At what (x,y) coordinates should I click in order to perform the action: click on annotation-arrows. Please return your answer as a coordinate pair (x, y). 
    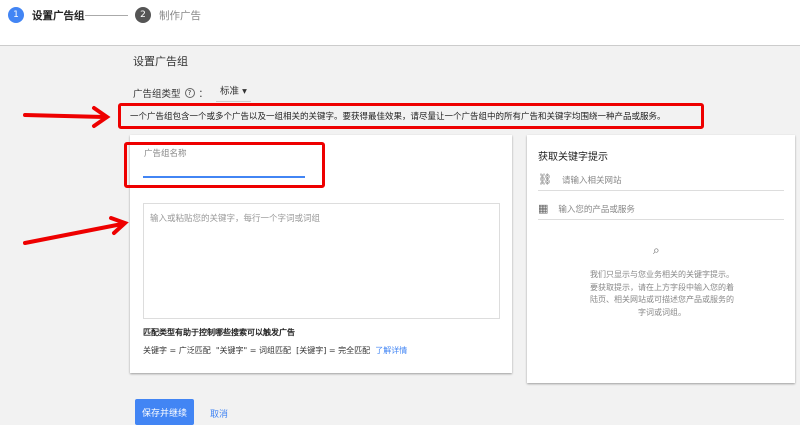
    Looking at the image, I should click on (76, 175).